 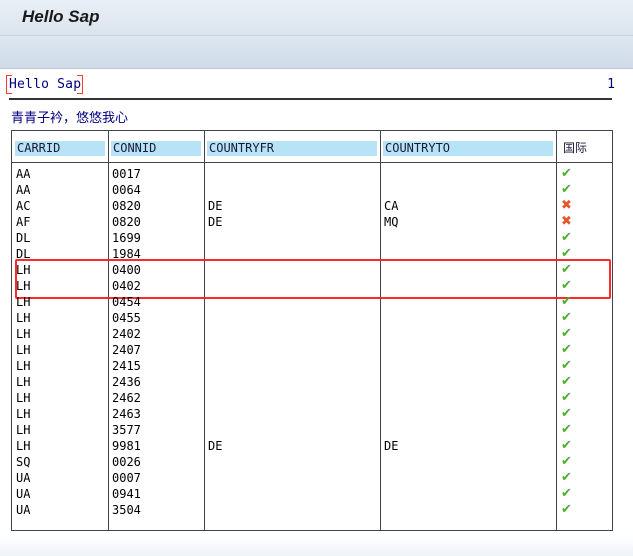 What do you see at coordinates (312, 494) in the screenshot?
I see `table-row: UA 0941 ✔` at bounding box center [312, 494].